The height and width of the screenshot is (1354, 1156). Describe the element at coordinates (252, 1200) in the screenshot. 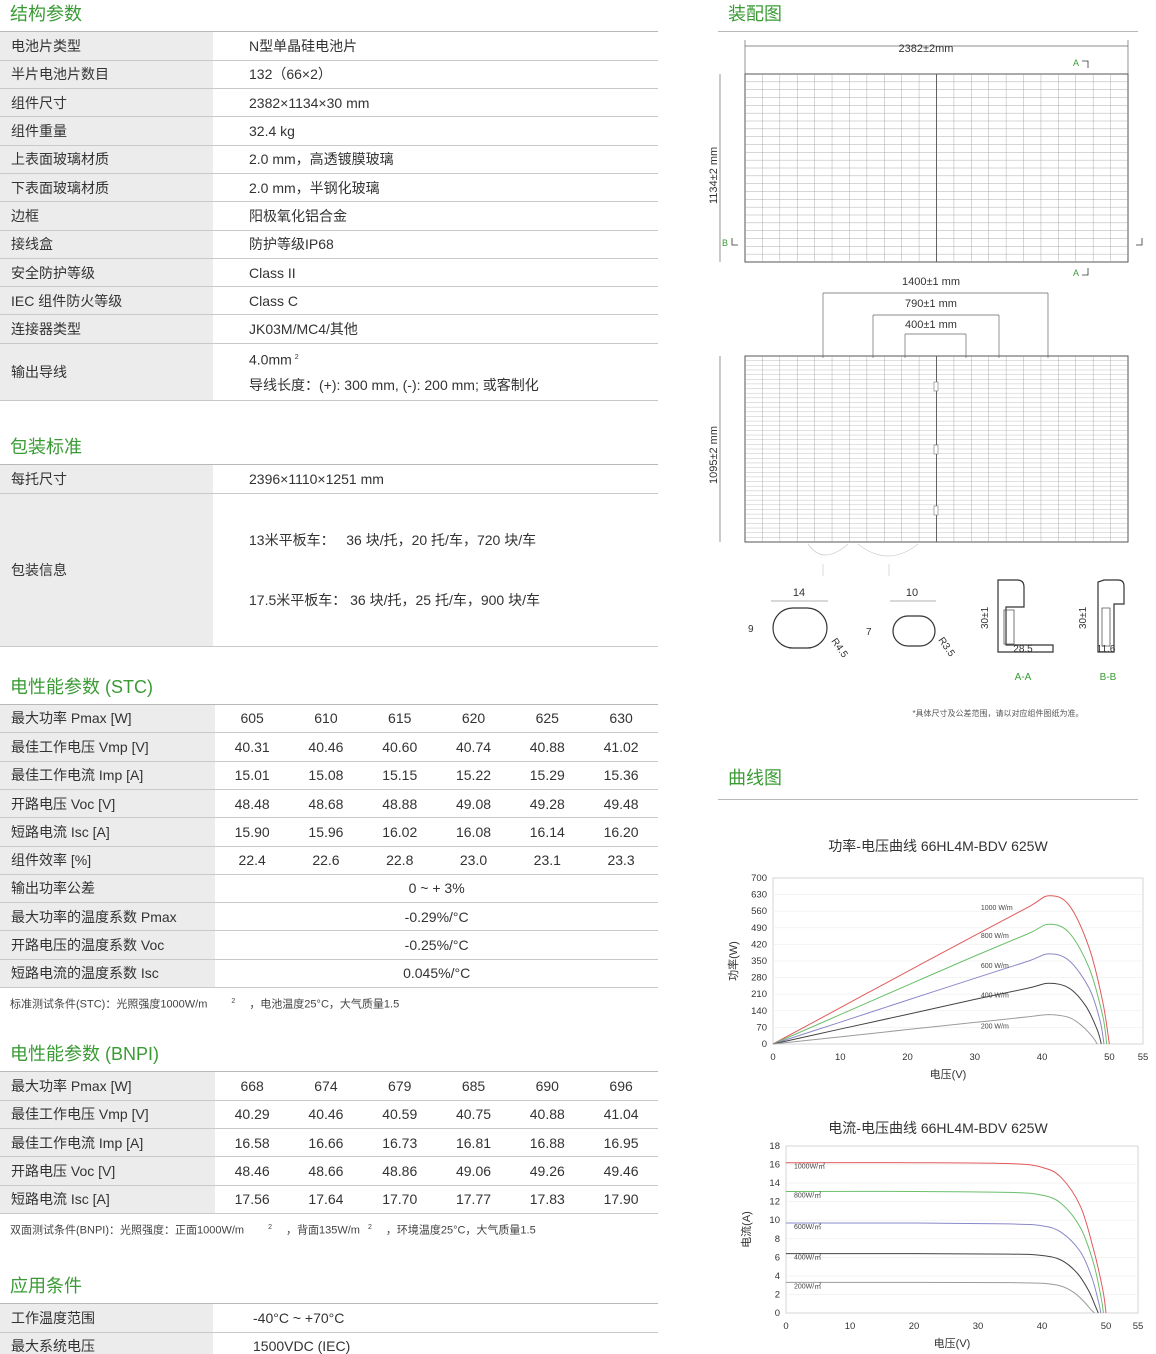

I see `cell-value: 17.56` at that location.